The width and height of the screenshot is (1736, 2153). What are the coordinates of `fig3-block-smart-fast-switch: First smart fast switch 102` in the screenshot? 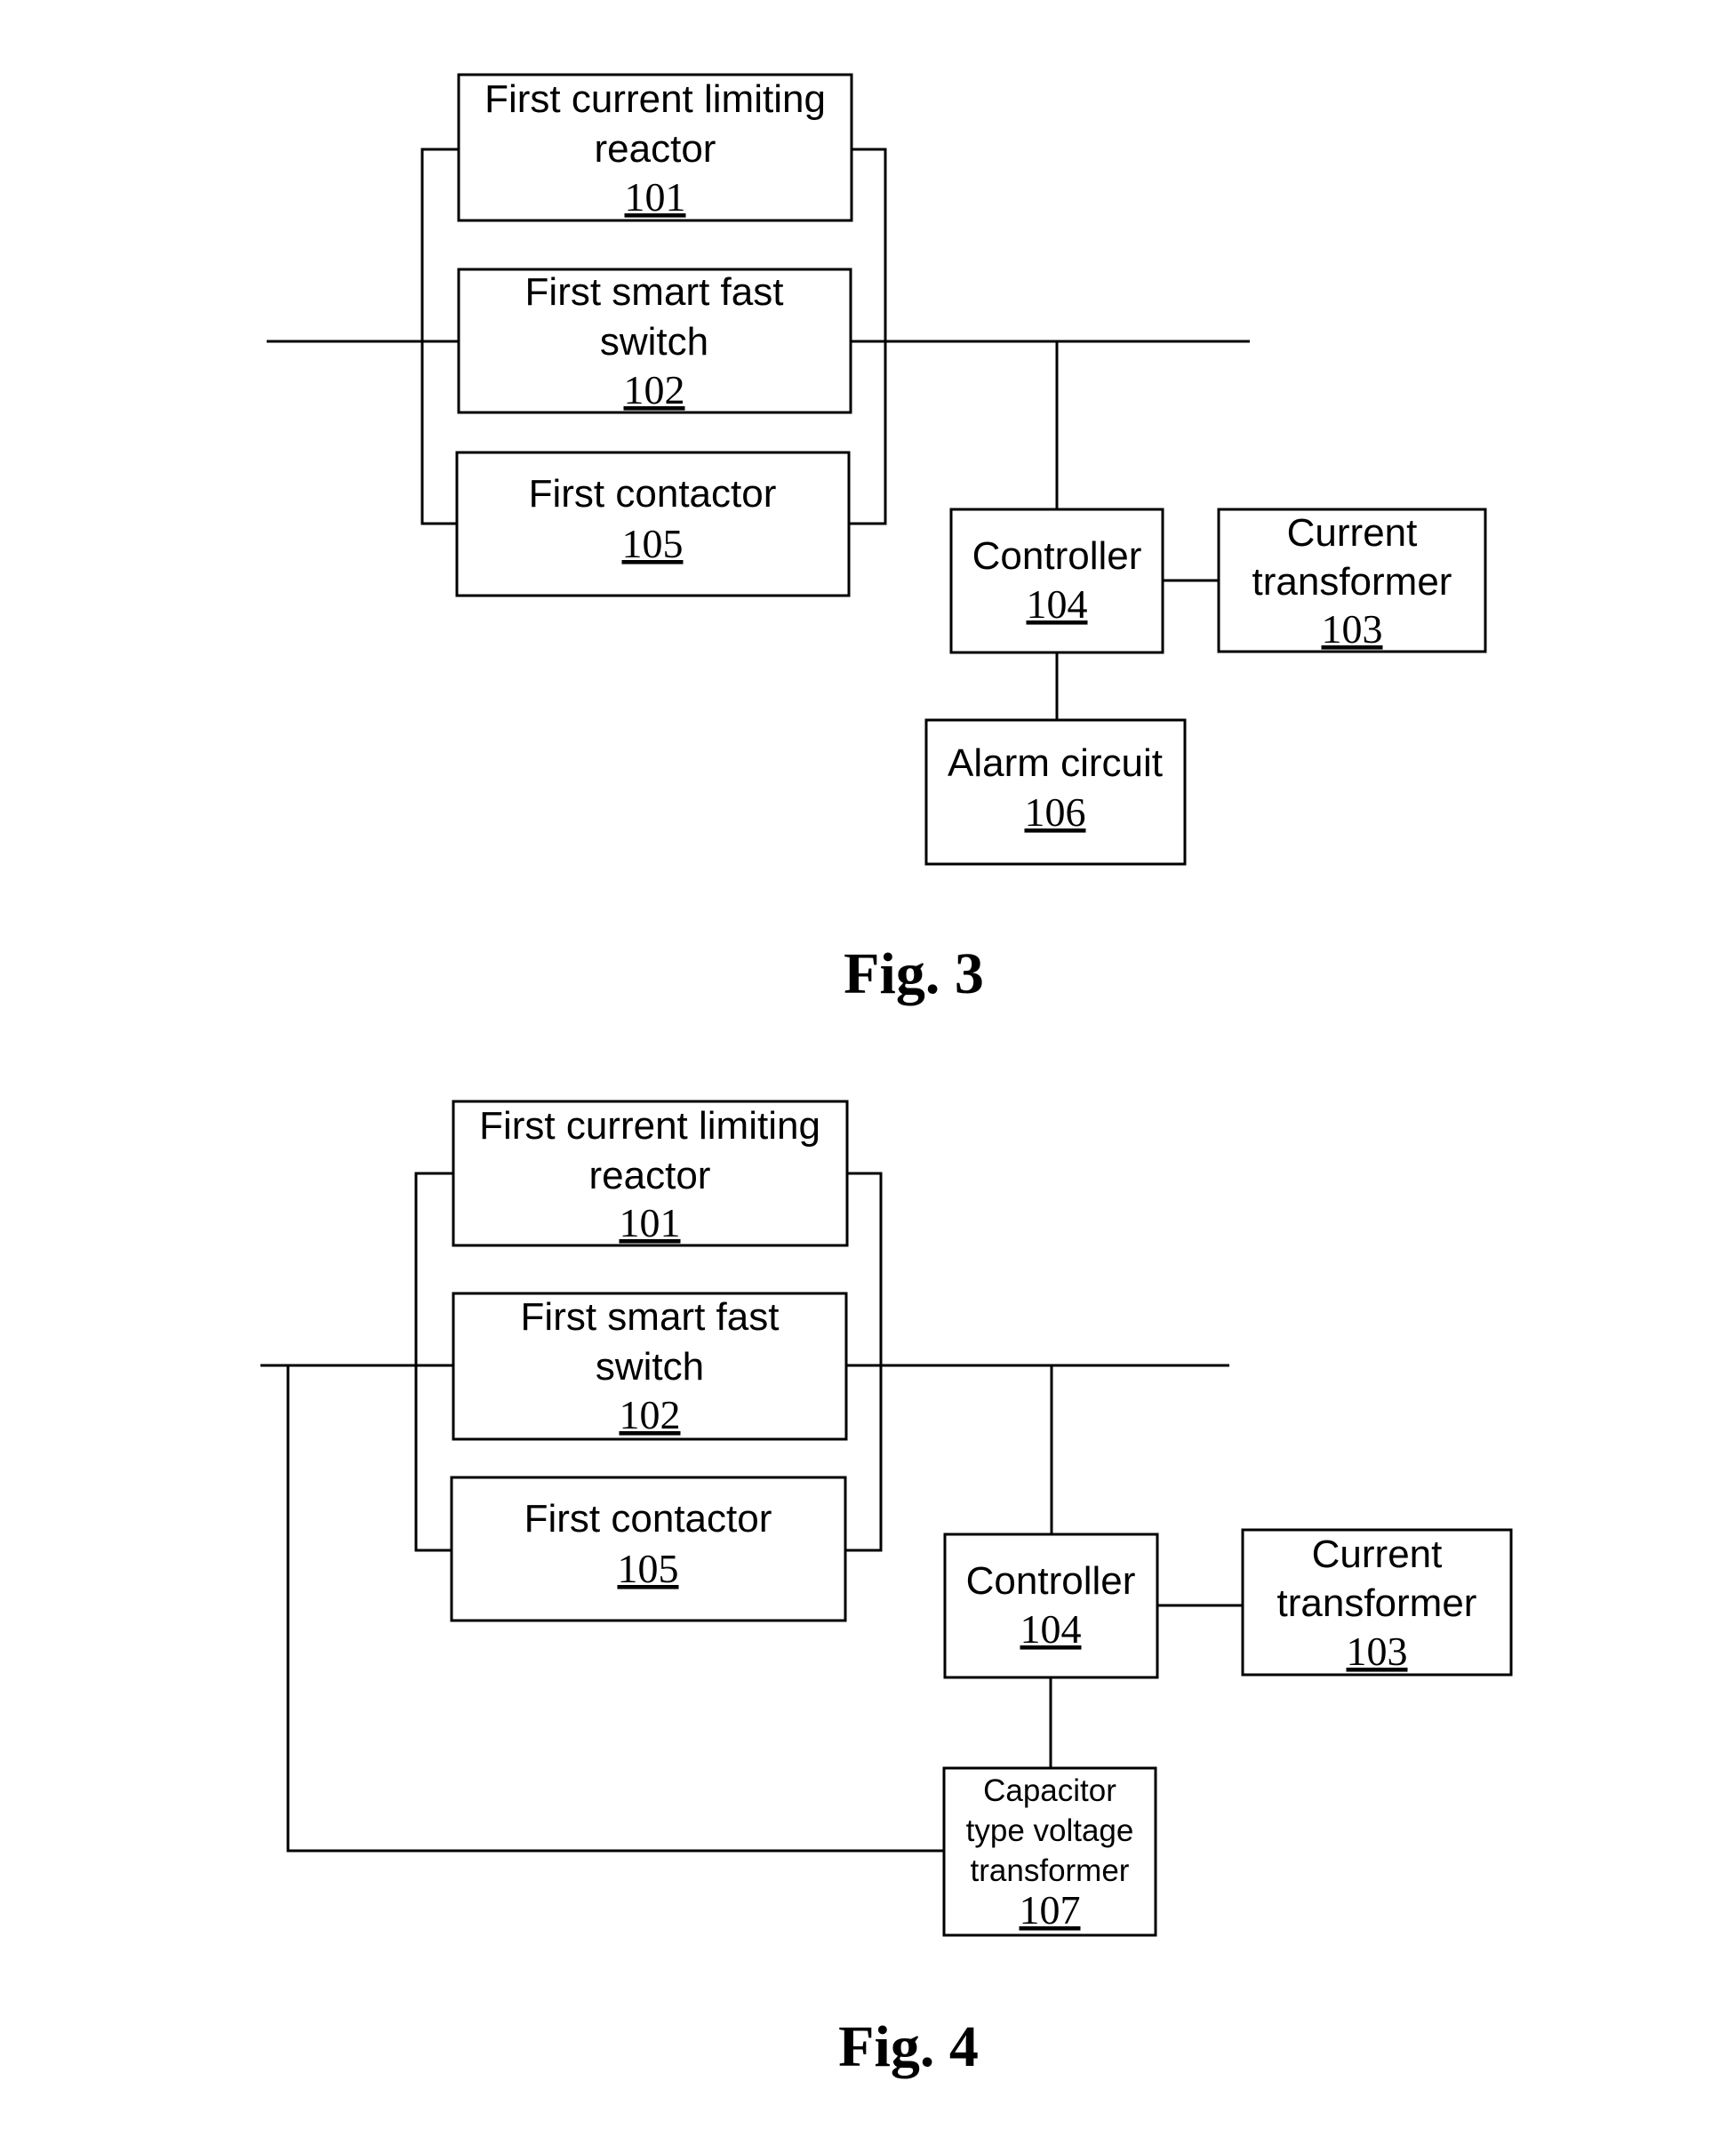 It's located at (654, 341).